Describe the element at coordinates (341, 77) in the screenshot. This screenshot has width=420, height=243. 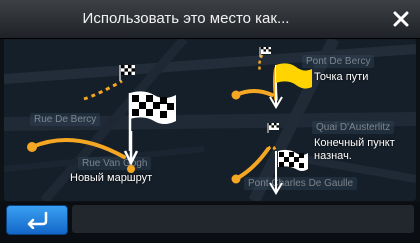
I see `waypoint-label: Точка пути` at that location.